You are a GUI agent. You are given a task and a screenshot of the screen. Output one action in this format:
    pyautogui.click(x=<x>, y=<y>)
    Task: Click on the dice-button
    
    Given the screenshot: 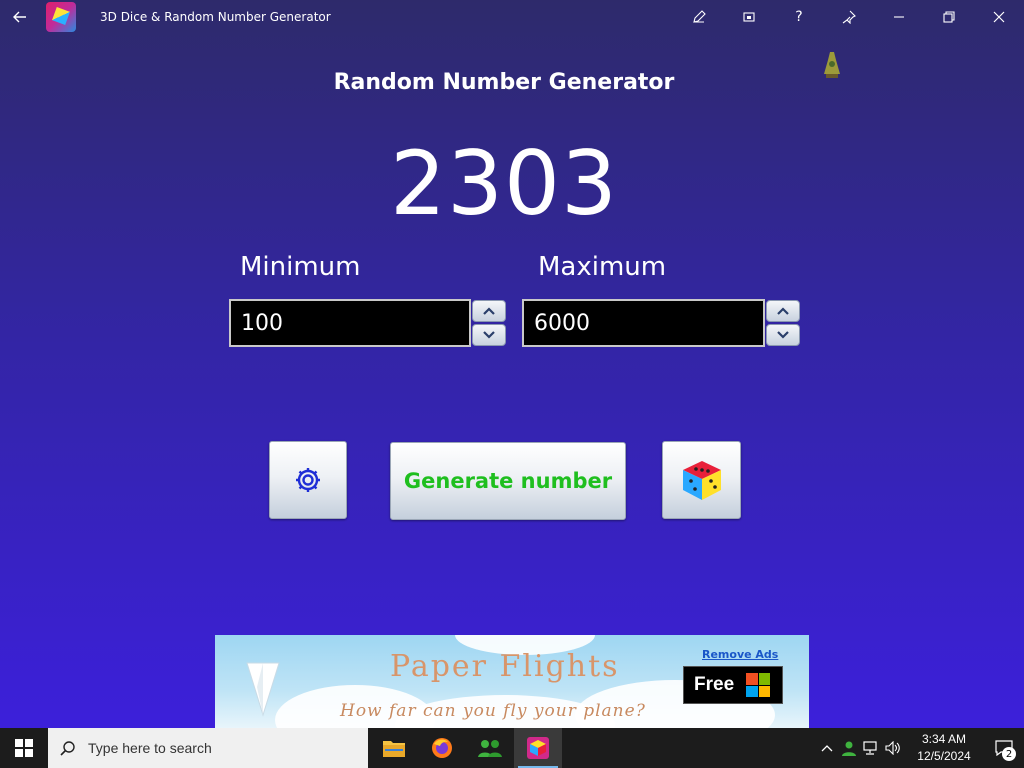 What is the action you would take?
    pyautogui.click(x=701, y=480)
    